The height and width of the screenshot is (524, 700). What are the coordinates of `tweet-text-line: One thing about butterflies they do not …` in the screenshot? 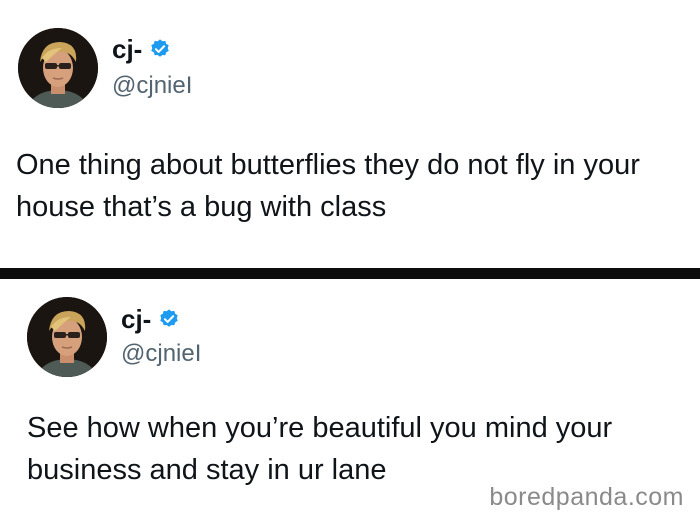 It's located at (328, 165).